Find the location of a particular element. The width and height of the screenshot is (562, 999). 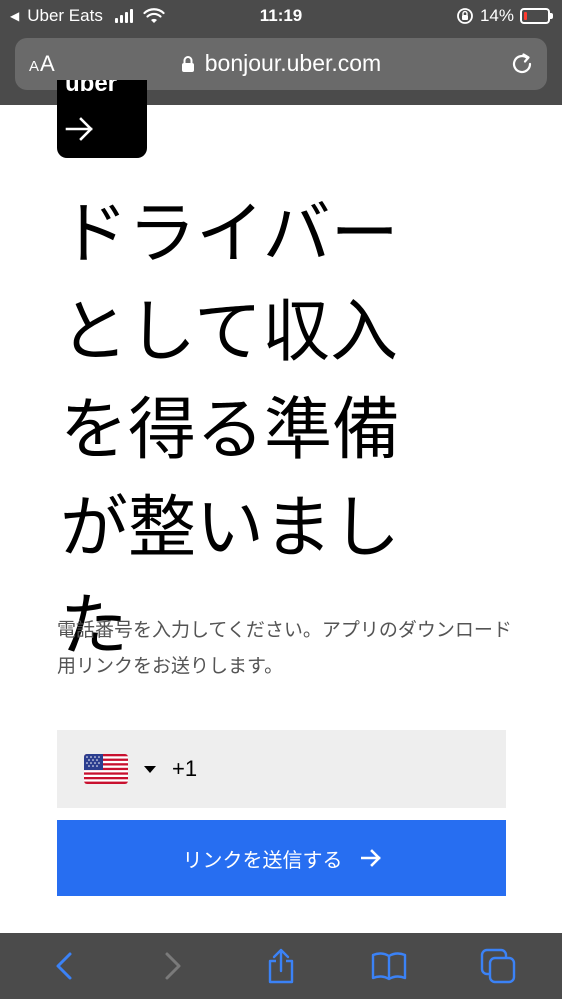

url-text: bonjour.uber.com is located at coordinates (293, 63).